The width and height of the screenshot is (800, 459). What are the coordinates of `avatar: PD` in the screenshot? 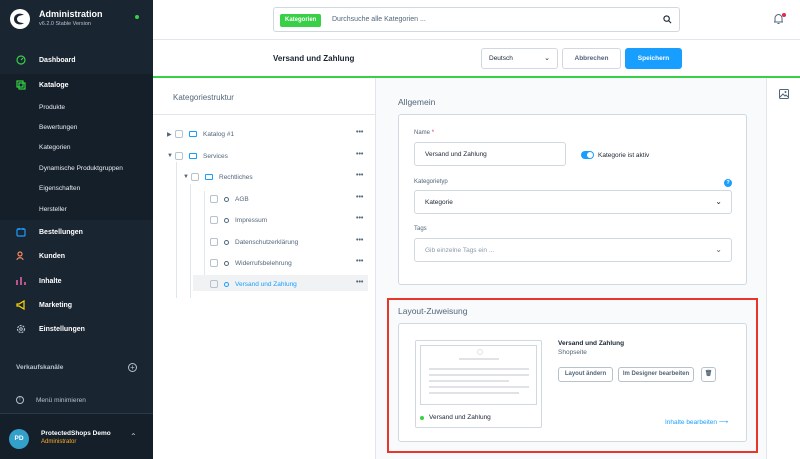 It's located at (19, 439).